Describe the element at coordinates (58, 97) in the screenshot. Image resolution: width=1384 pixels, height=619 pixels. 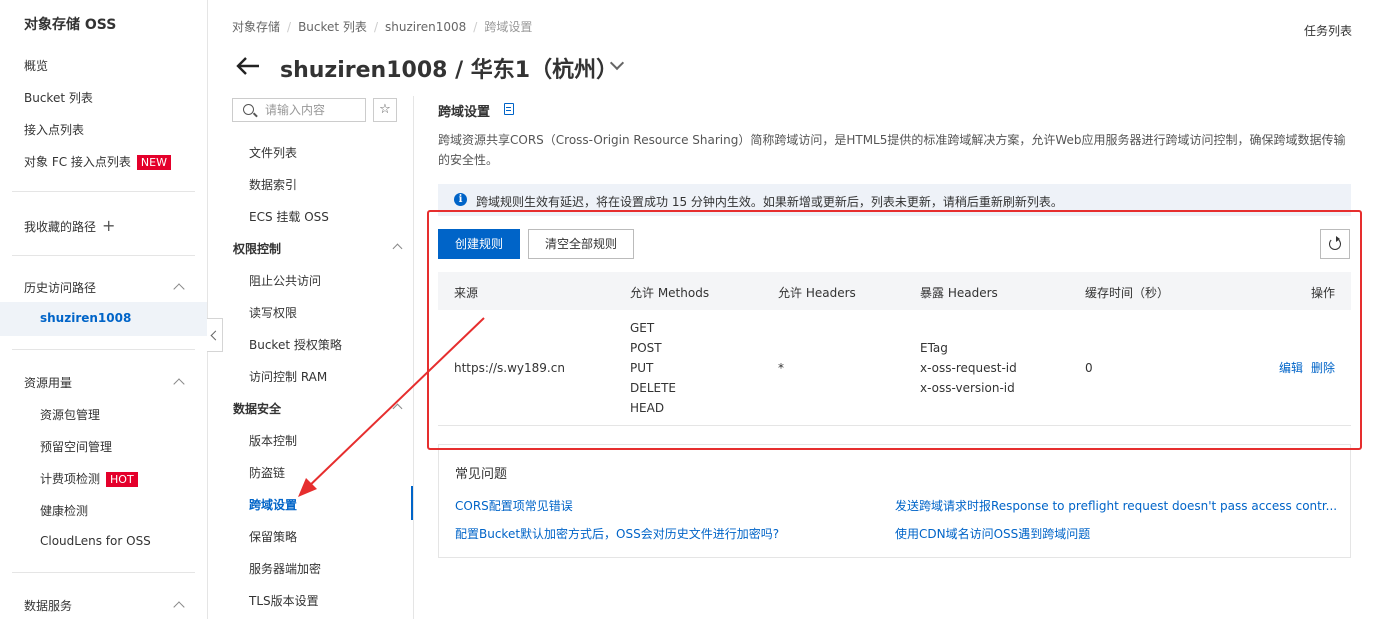
I see `sidebar-item-bucket-list: Bucket 列表` at that location.